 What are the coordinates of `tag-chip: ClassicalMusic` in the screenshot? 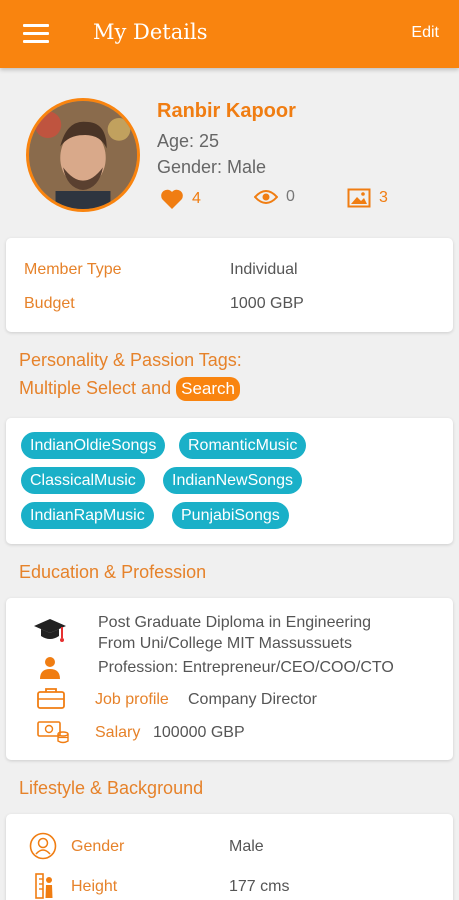 It's located at (83, 480).